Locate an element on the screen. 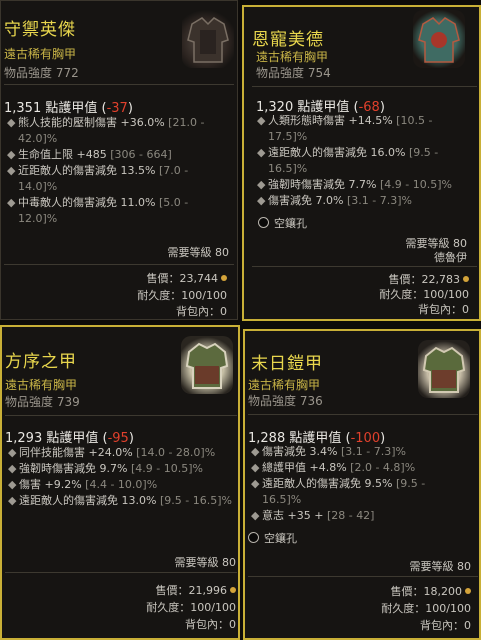  sell-price: 售價：18,200 is located at coordinates (431, 591).